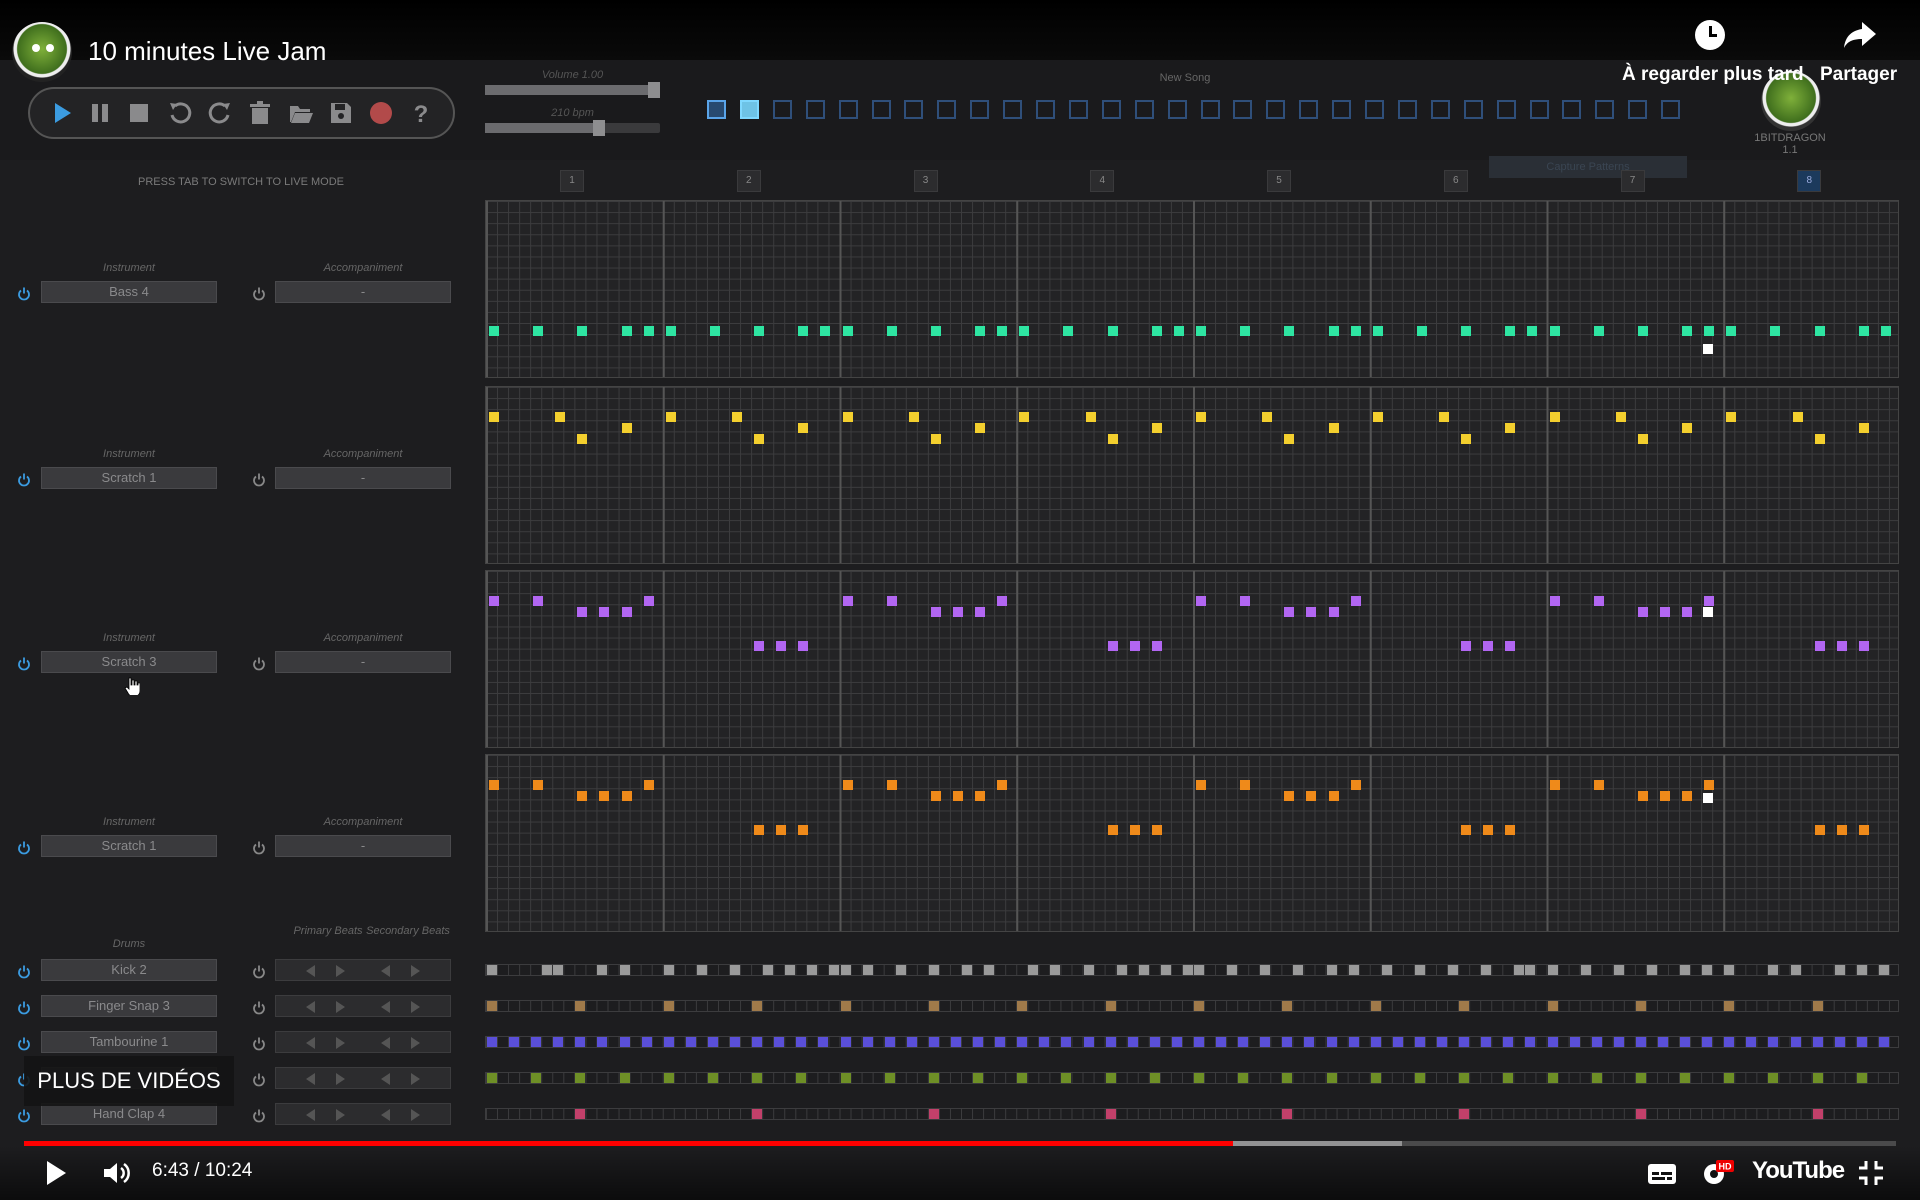 The height and width of the screenshot is (1200, 1920). I want to click on song-name: New Song, so click(1185, 78).